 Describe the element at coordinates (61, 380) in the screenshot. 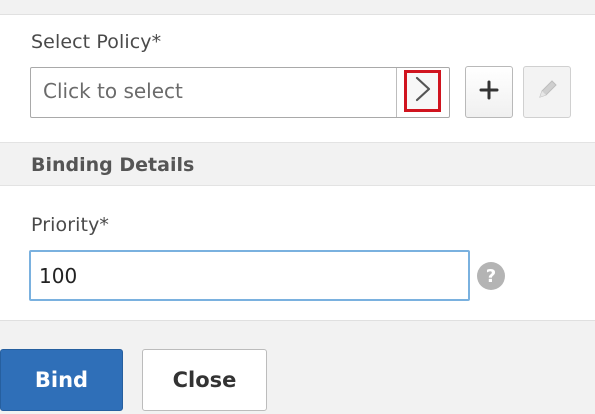

I see `bind-button: Bind` at that location.